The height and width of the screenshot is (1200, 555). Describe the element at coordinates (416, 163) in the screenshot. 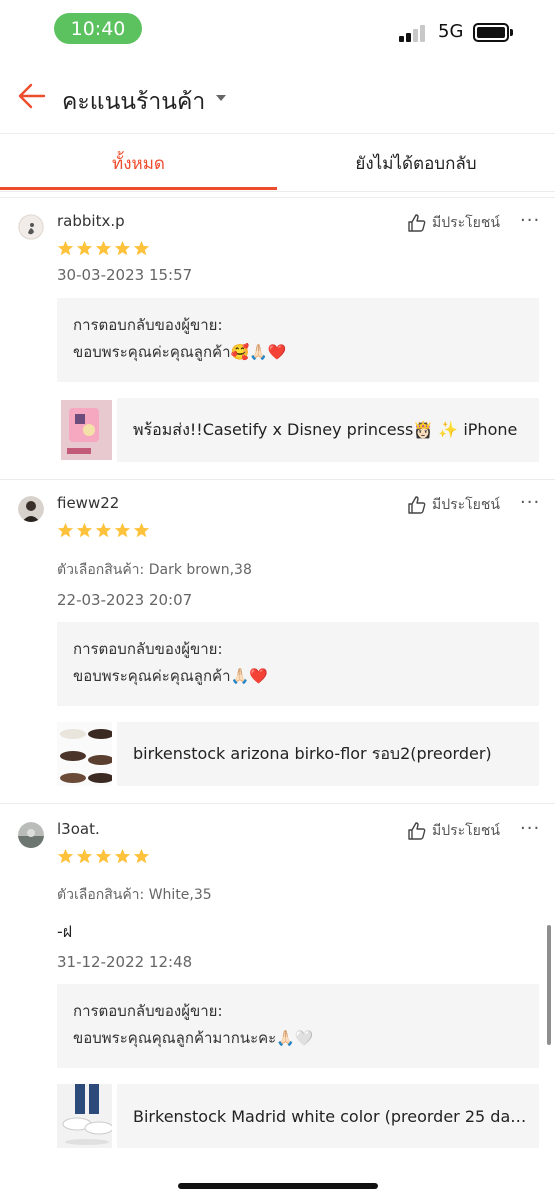

I see `tab-unreplied: ยังไม่ได้ตอบกลับ` at that location.